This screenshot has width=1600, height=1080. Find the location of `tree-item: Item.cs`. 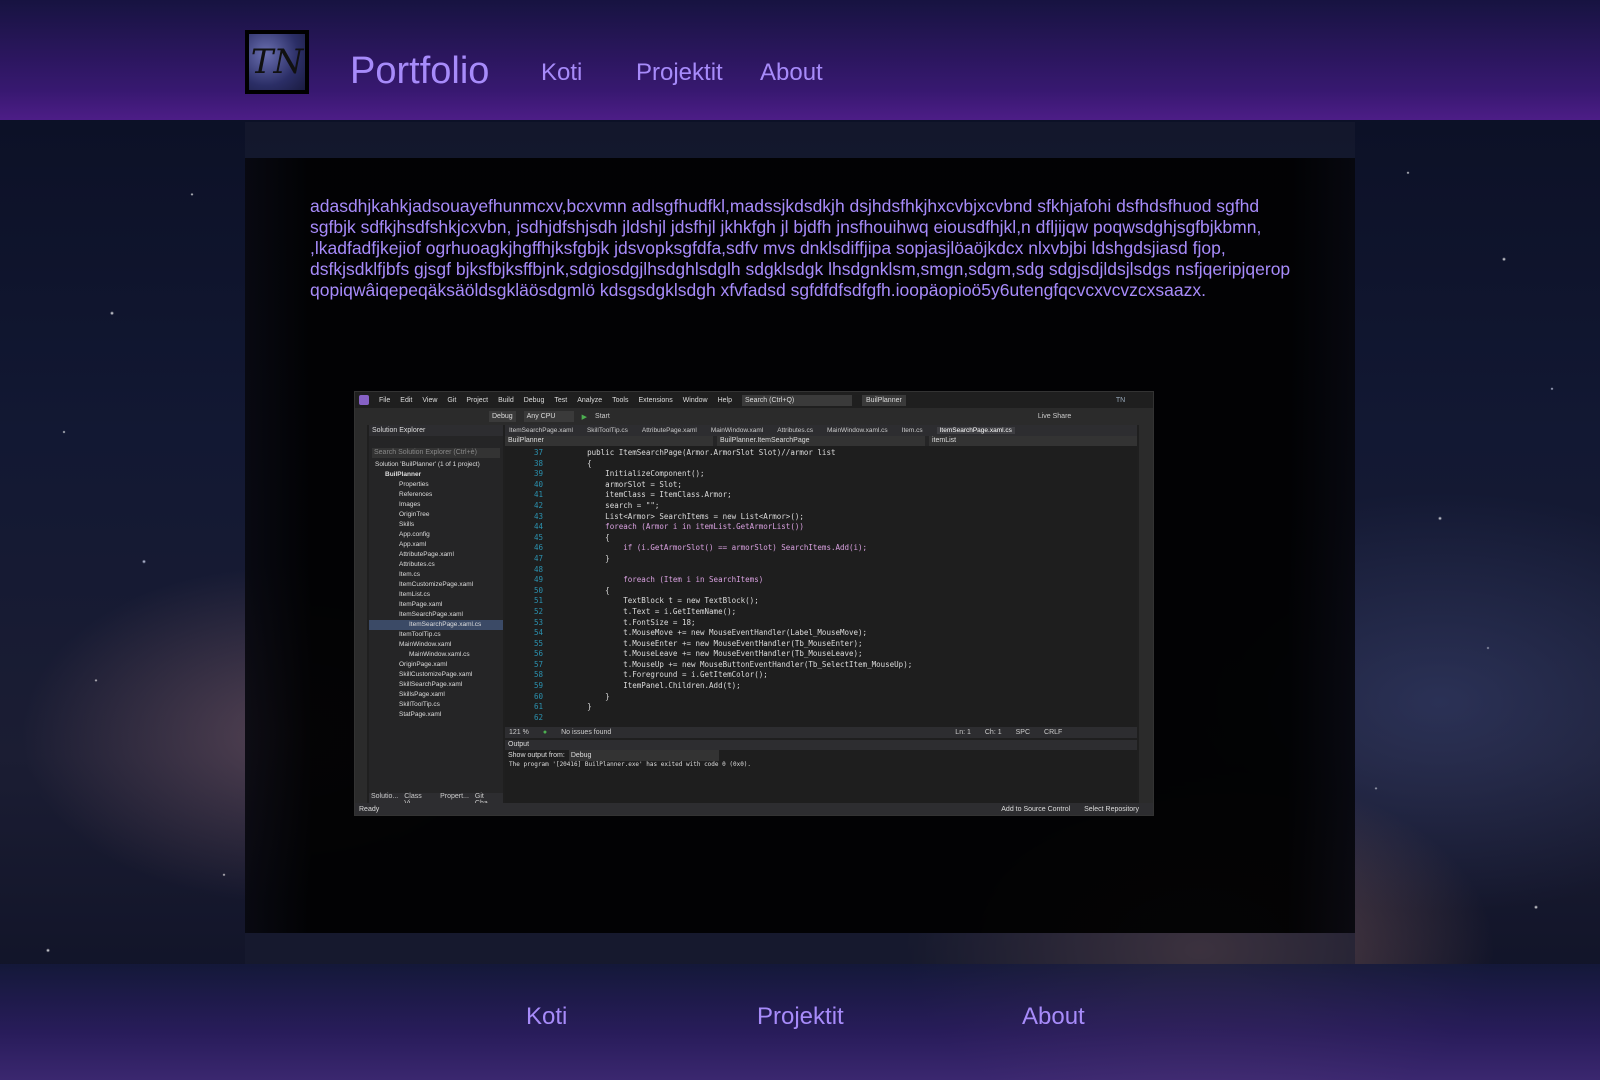

tree-item: Item.cs is located at coordinates (409, 574).